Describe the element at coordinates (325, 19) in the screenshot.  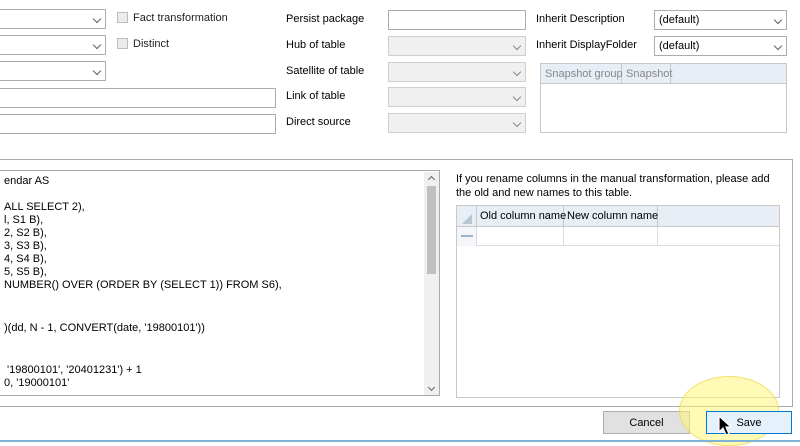
I see `persist-package-label: Persist package` at that location.